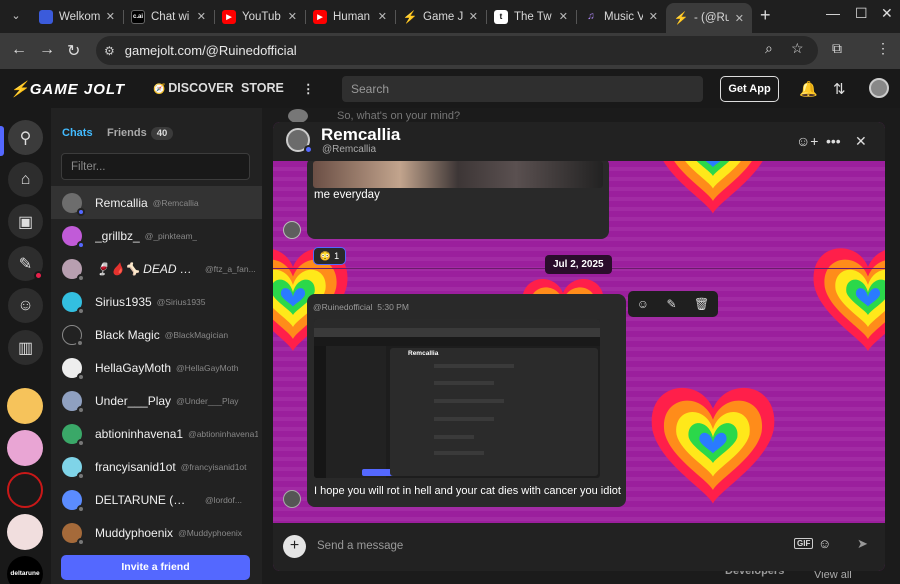 This screenshot has height=584, width=900. What do you see at coordinates (25, 347) in the screenshot?
I see `rail-library-icon: ▥` at bounding box center [25, 347].